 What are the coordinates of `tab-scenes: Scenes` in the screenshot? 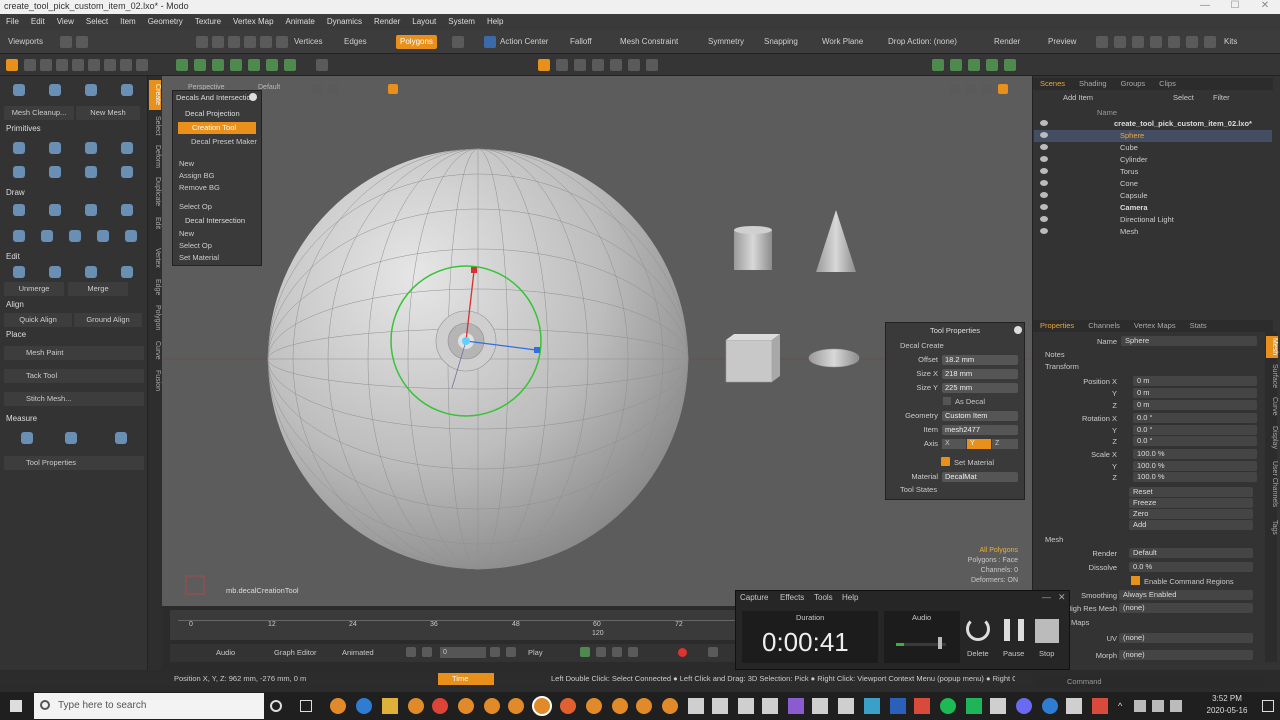 It's located at (1052, 84).